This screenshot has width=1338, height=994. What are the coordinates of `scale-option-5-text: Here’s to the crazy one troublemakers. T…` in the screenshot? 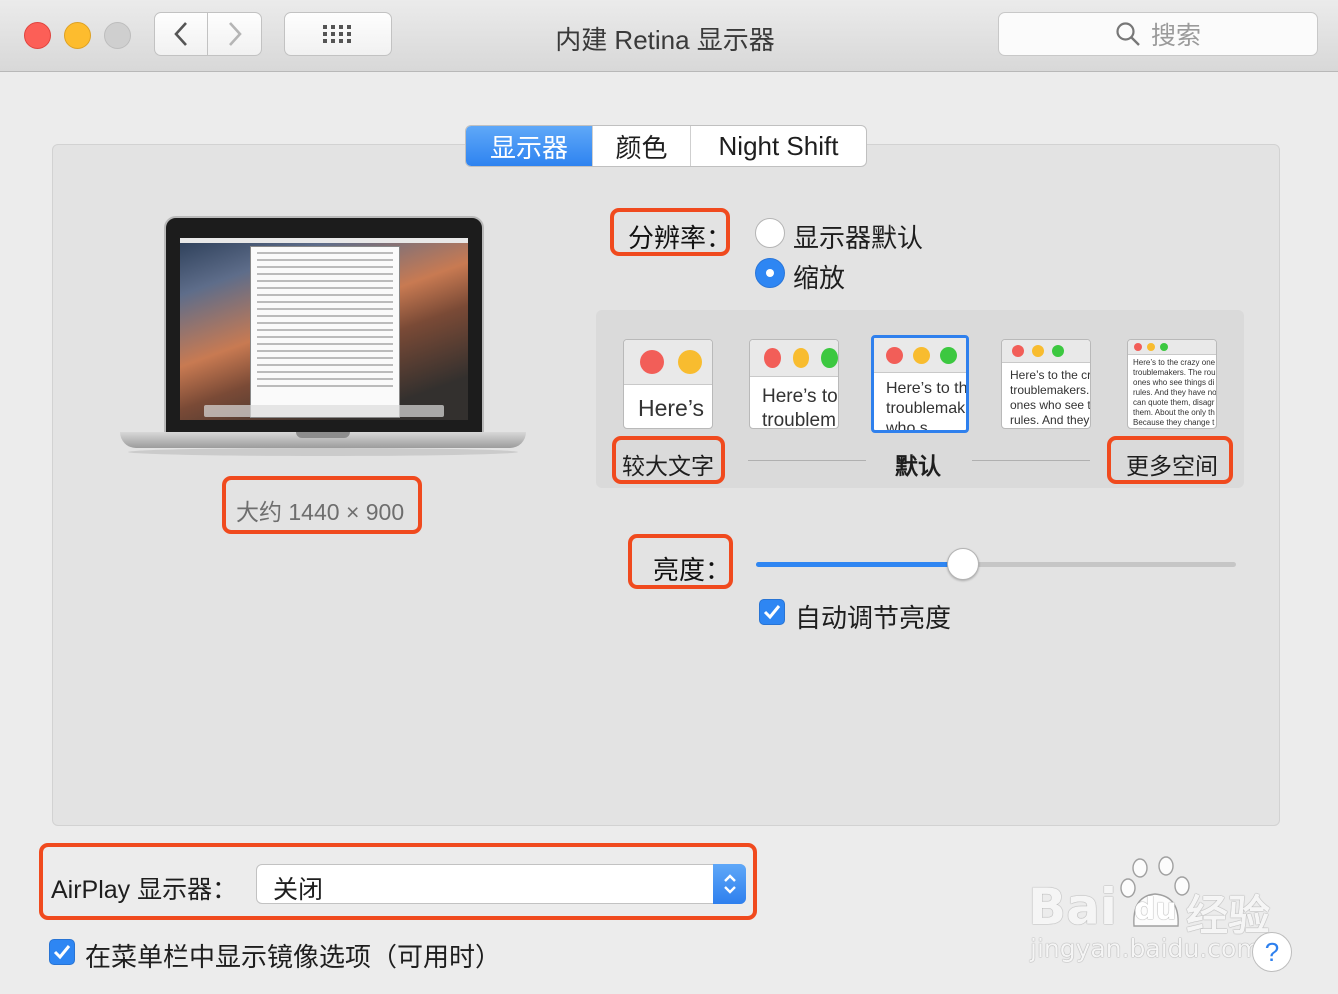 It's located at (1175, 392).